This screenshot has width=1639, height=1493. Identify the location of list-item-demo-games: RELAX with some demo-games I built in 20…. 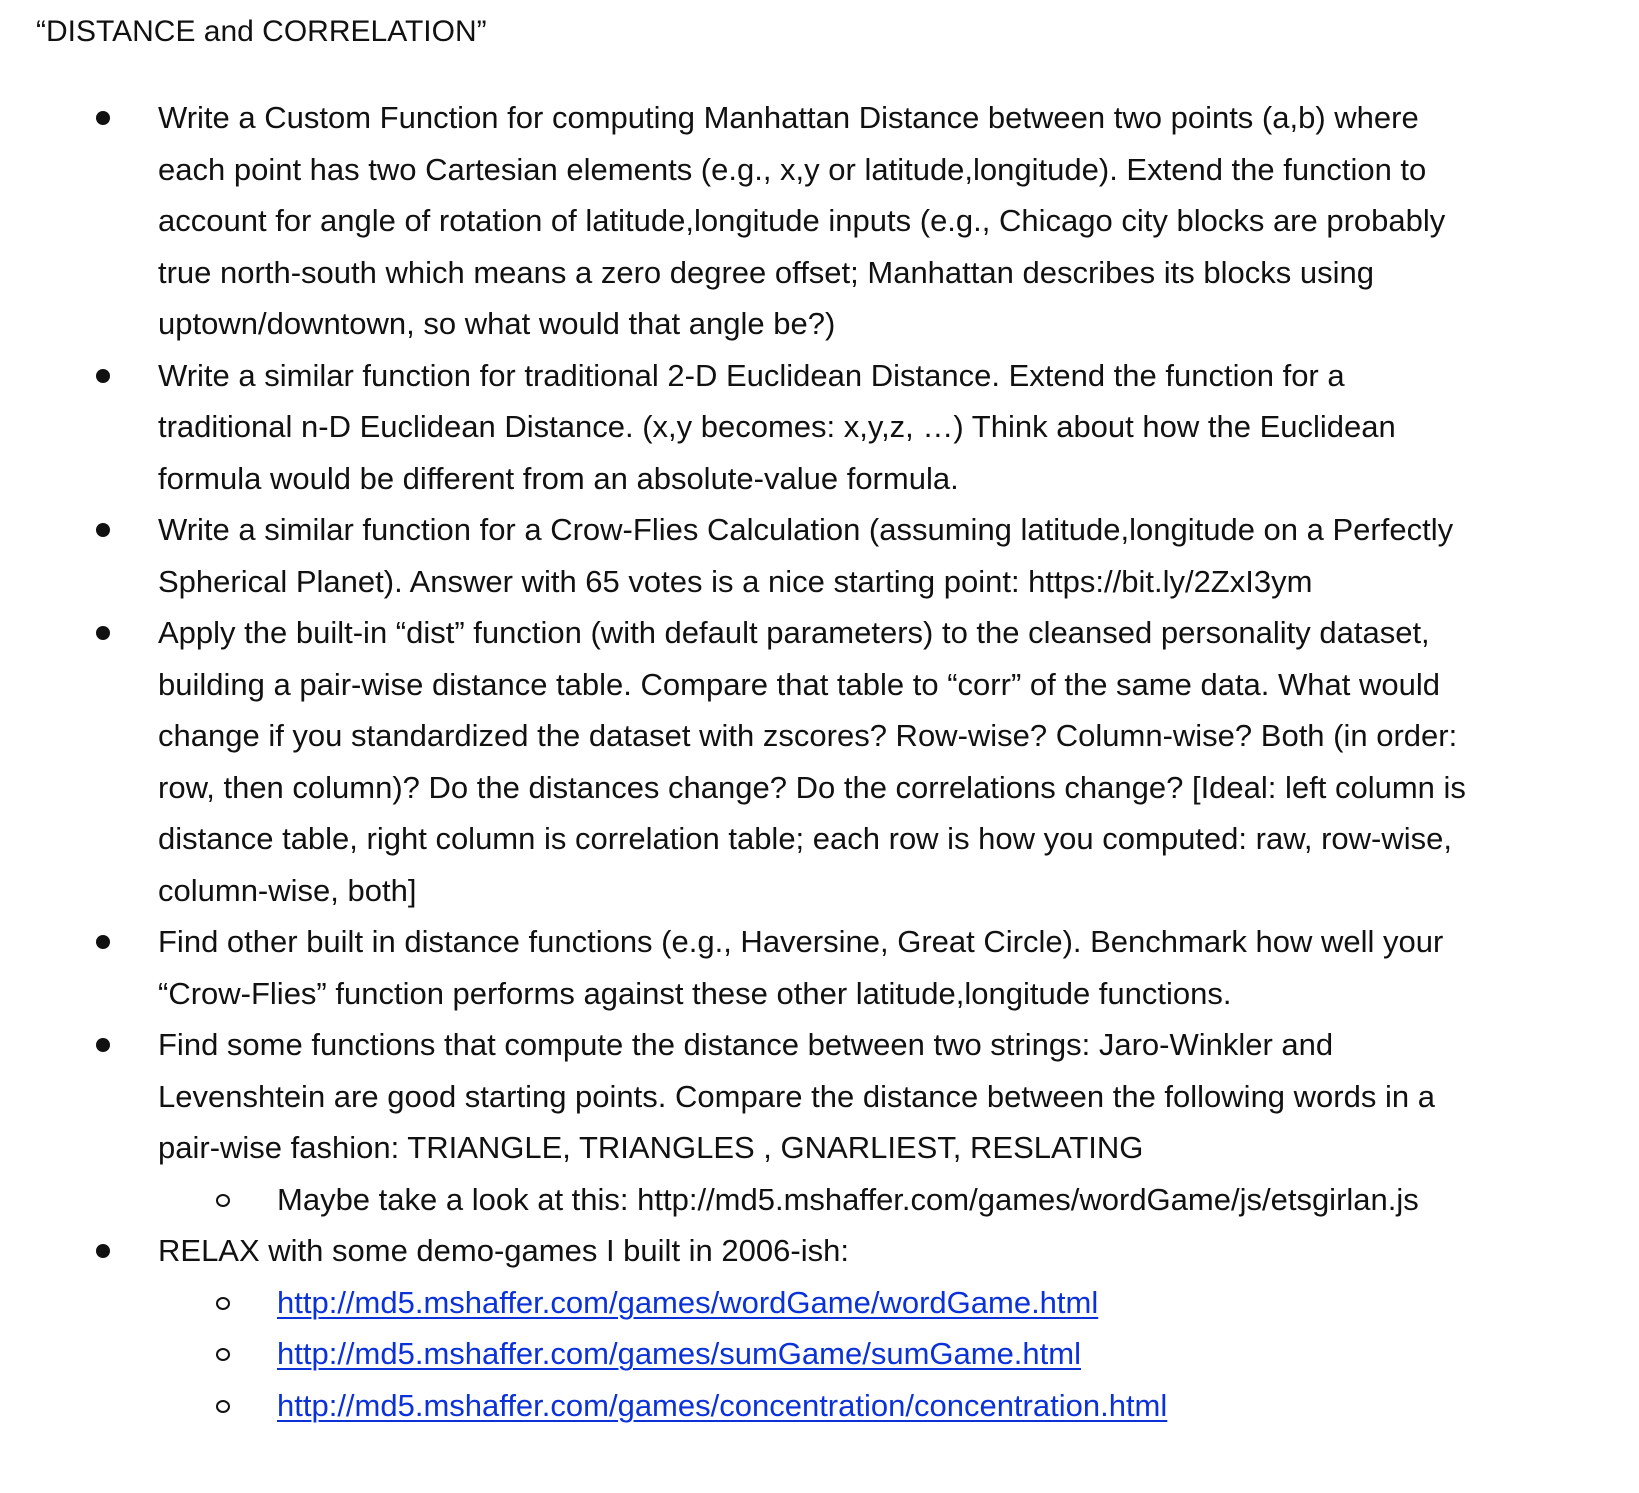
(819, 1328).